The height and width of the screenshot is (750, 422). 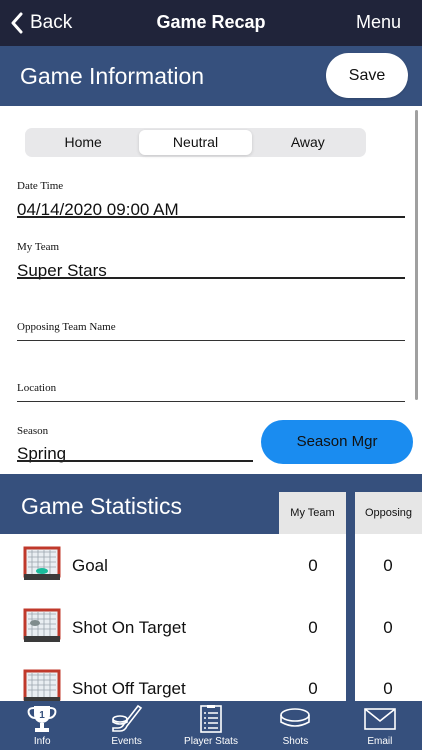 What do you see at coordinates (388, 566) in the screenshot?
I see `goal-opposing-value: 0` at bounding box center [388, 566].